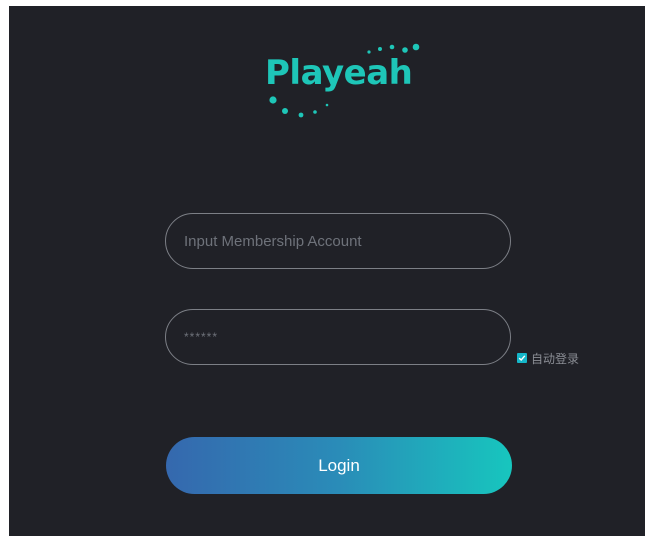 This screenshot has width=653, height=542. I want to click on account-field, so click(338, 241).